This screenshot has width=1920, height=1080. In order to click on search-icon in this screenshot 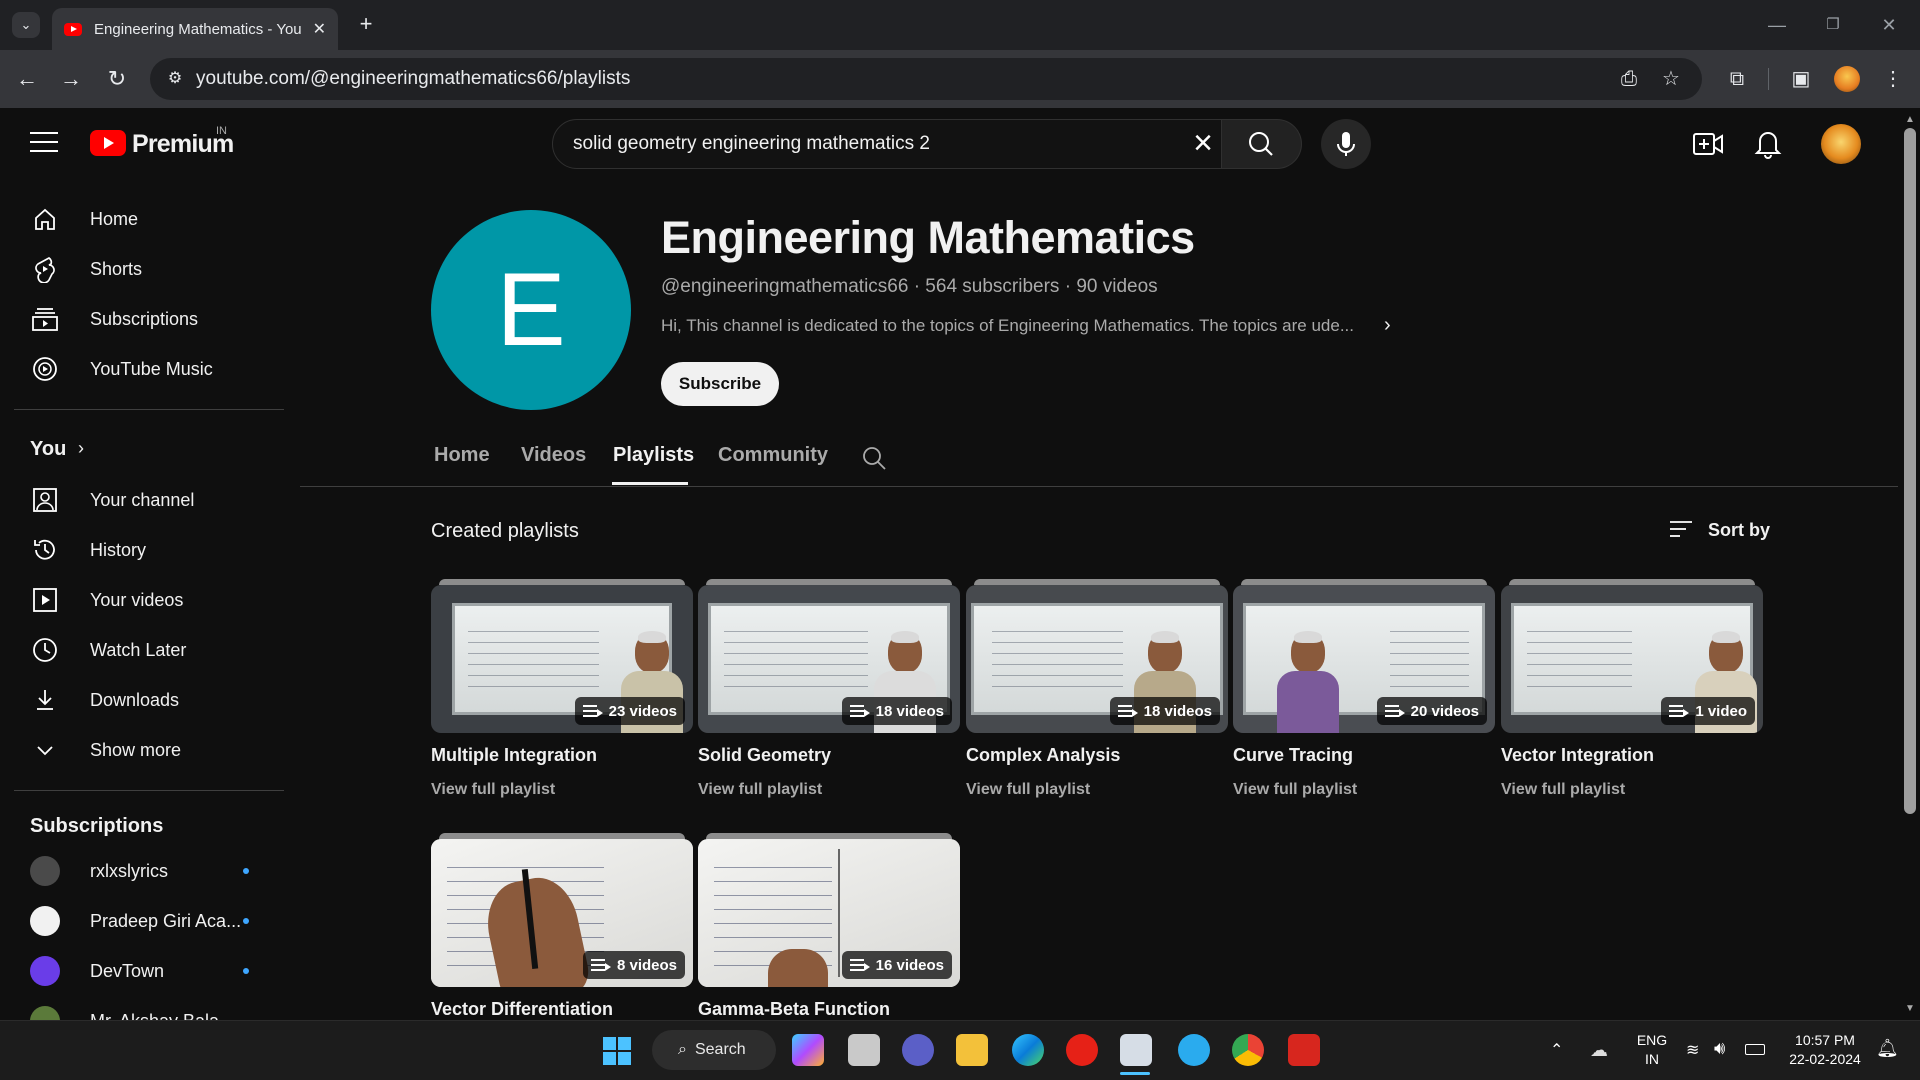, I will do `click(1261, 144)`.